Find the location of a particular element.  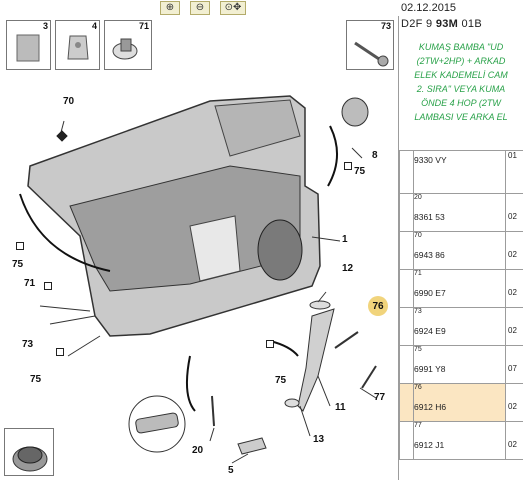

zoom-toolbar: ⊕ ⊖ ⊙✥ is located at coordinates (199, 8).